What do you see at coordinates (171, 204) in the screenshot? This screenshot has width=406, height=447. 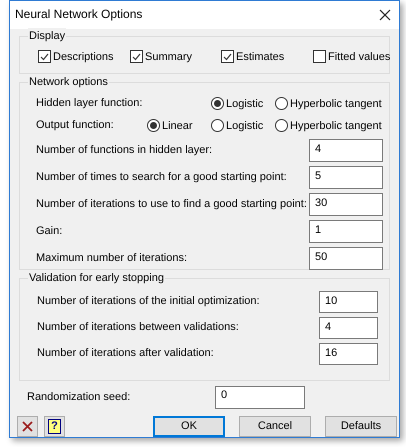 I see `field-label: Number of iterations to use to find a good starting point:` at bounding box center [171, 204].